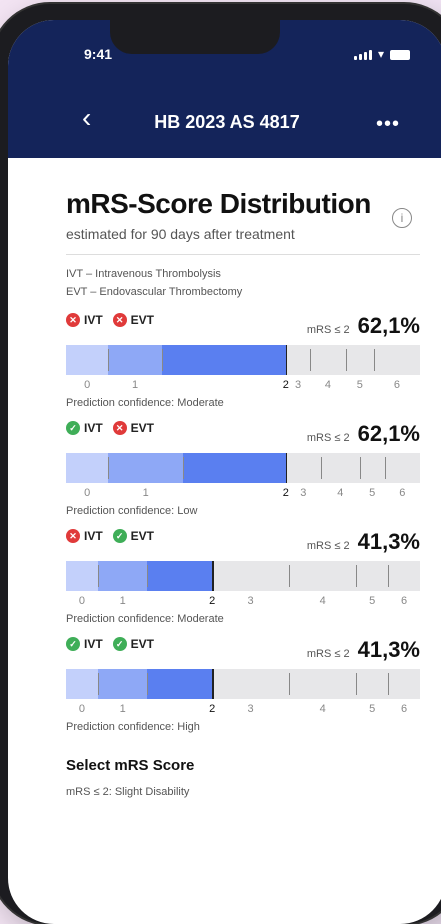 The image size is (441, 924). I want to click on app-header: 9:41 ▾ ‹ HB 2023 AS 4817 •••, so click(224, 89).